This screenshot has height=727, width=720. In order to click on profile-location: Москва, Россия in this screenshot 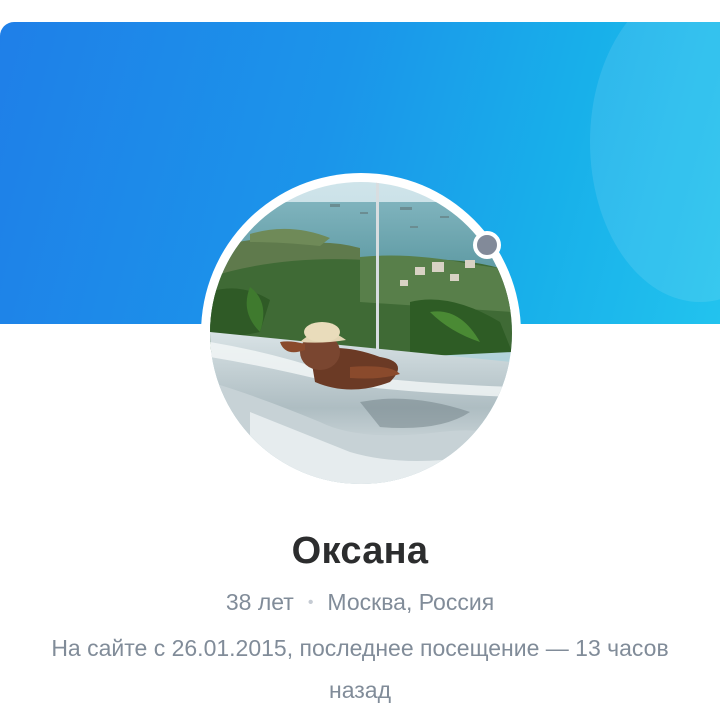, I will do `click(410, 602)`.